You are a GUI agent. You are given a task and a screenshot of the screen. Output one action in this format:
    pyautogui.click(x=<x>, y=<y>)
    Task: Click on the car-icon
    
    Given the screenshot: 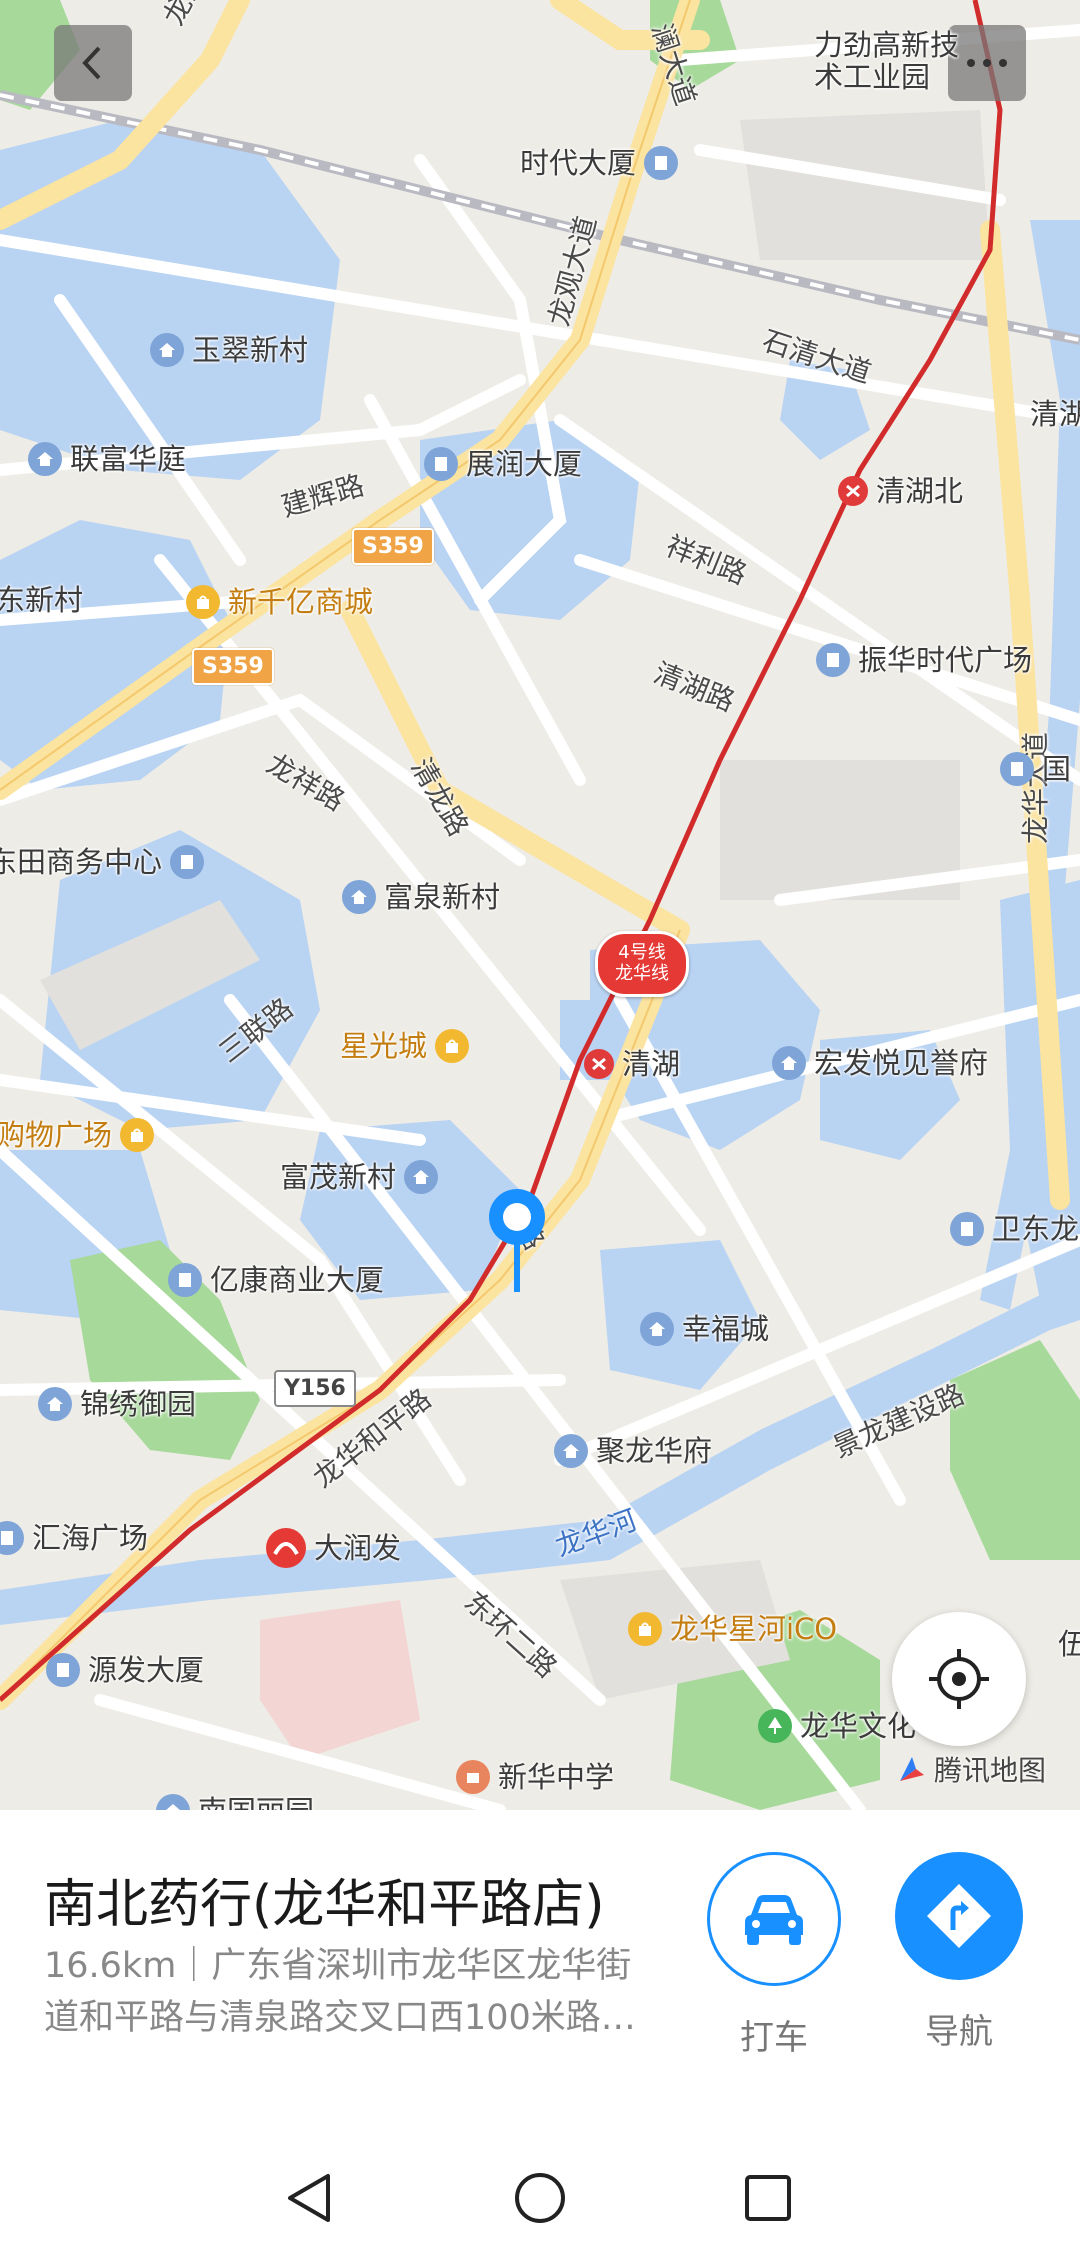 What is the action you would take?
    pyautogui.click(x=774, y=1920)
    